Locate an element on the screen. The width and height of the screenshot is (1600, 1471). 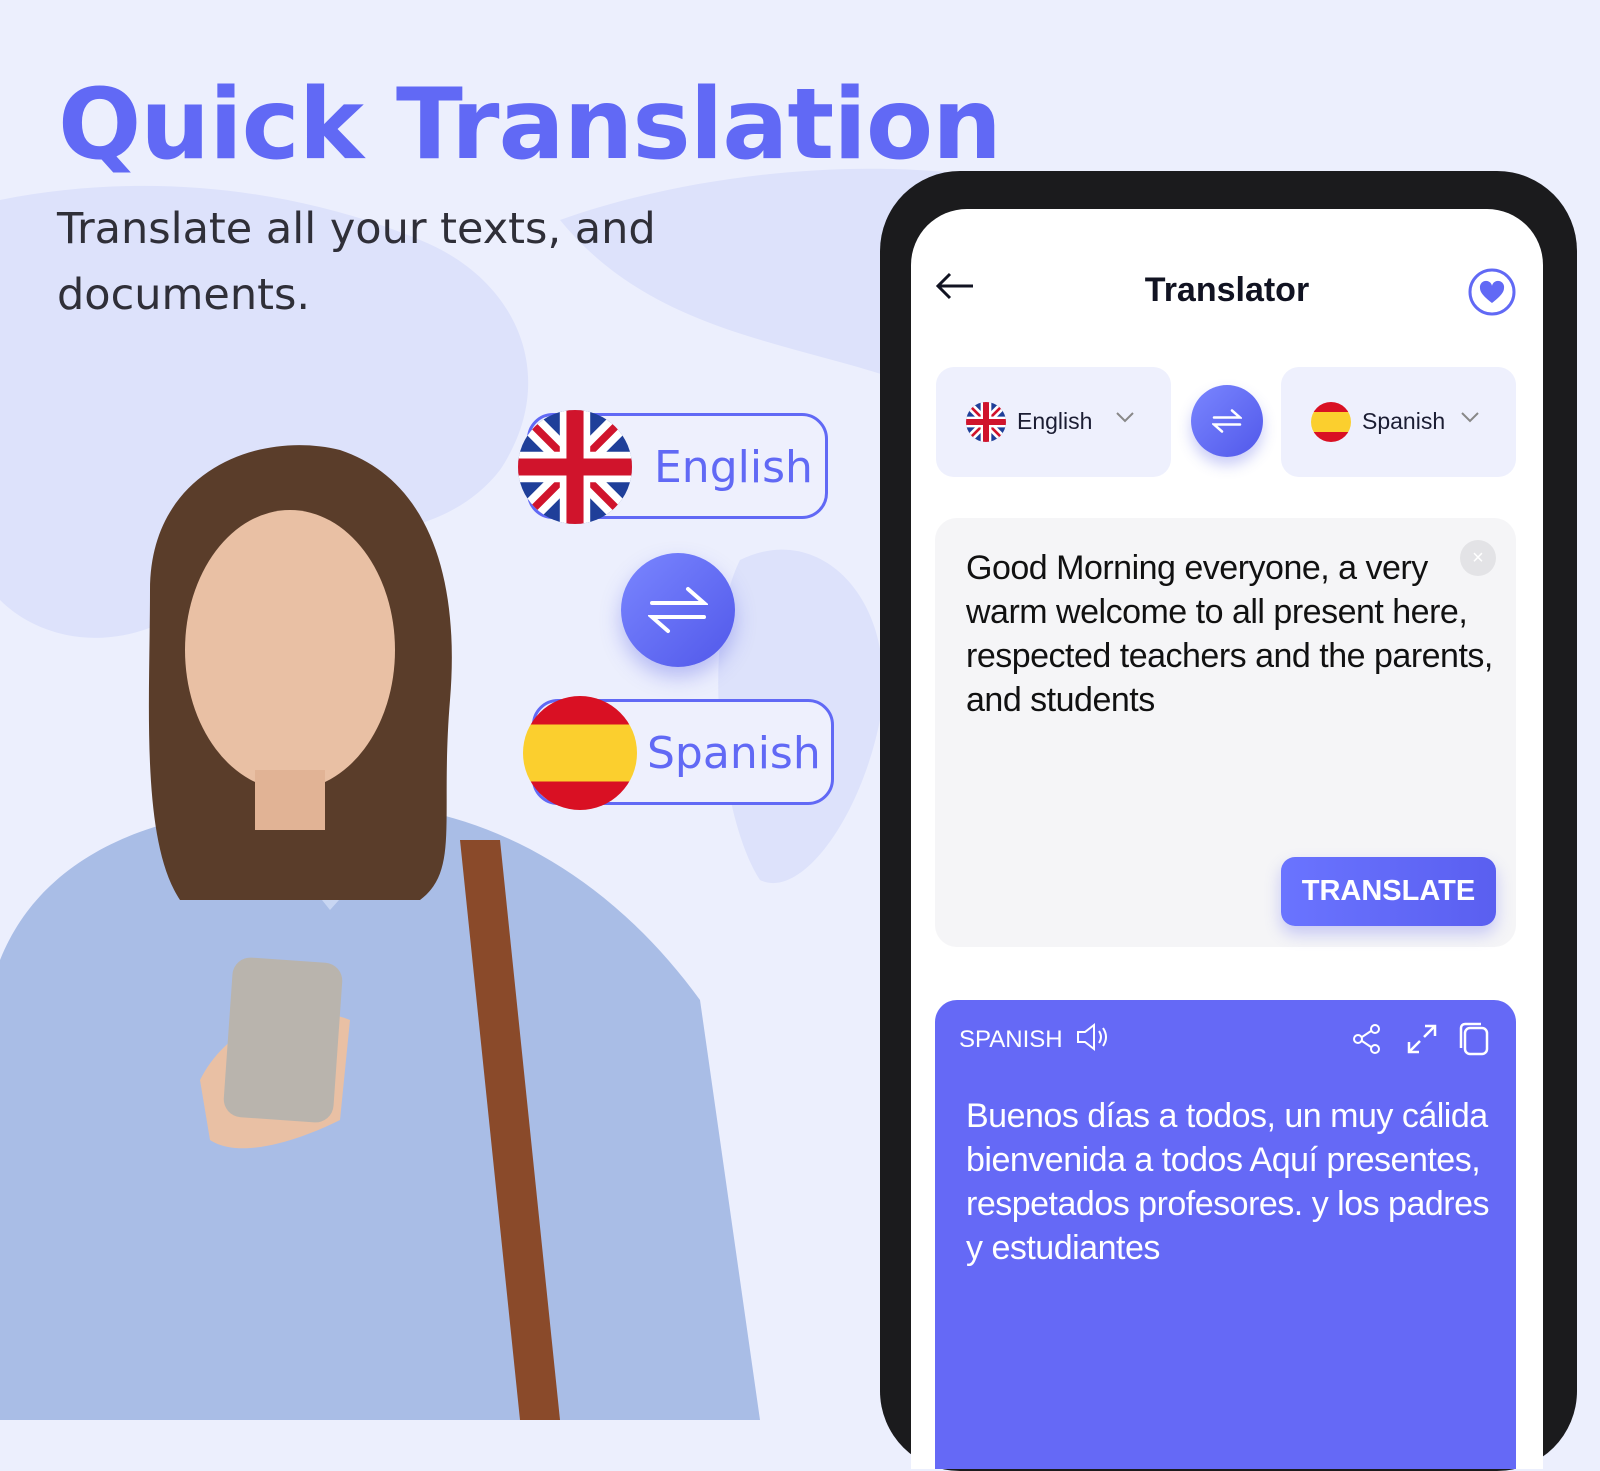
swap-icon is located at coordinates (1227, 421).